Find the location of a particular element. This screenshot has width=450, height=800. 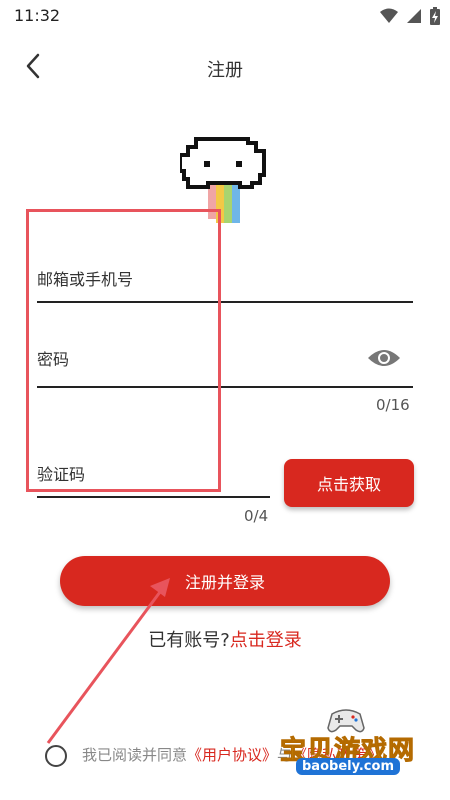

user-agreement-link: 《用户协议》 is located at coordinates (232, 755).